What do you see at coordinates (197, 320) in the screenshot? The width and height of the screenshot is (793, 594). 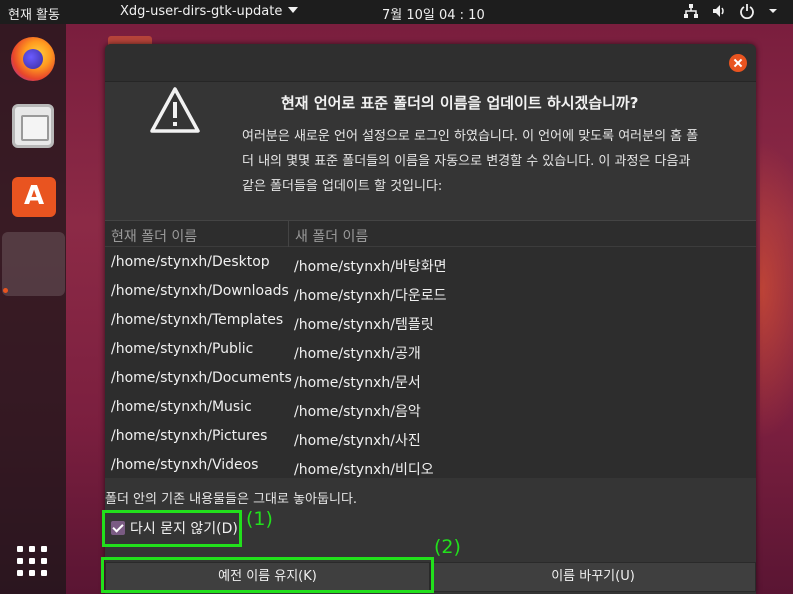 I see `current-path: /home/stynxh/Templates` at bounding box center [197, 320].